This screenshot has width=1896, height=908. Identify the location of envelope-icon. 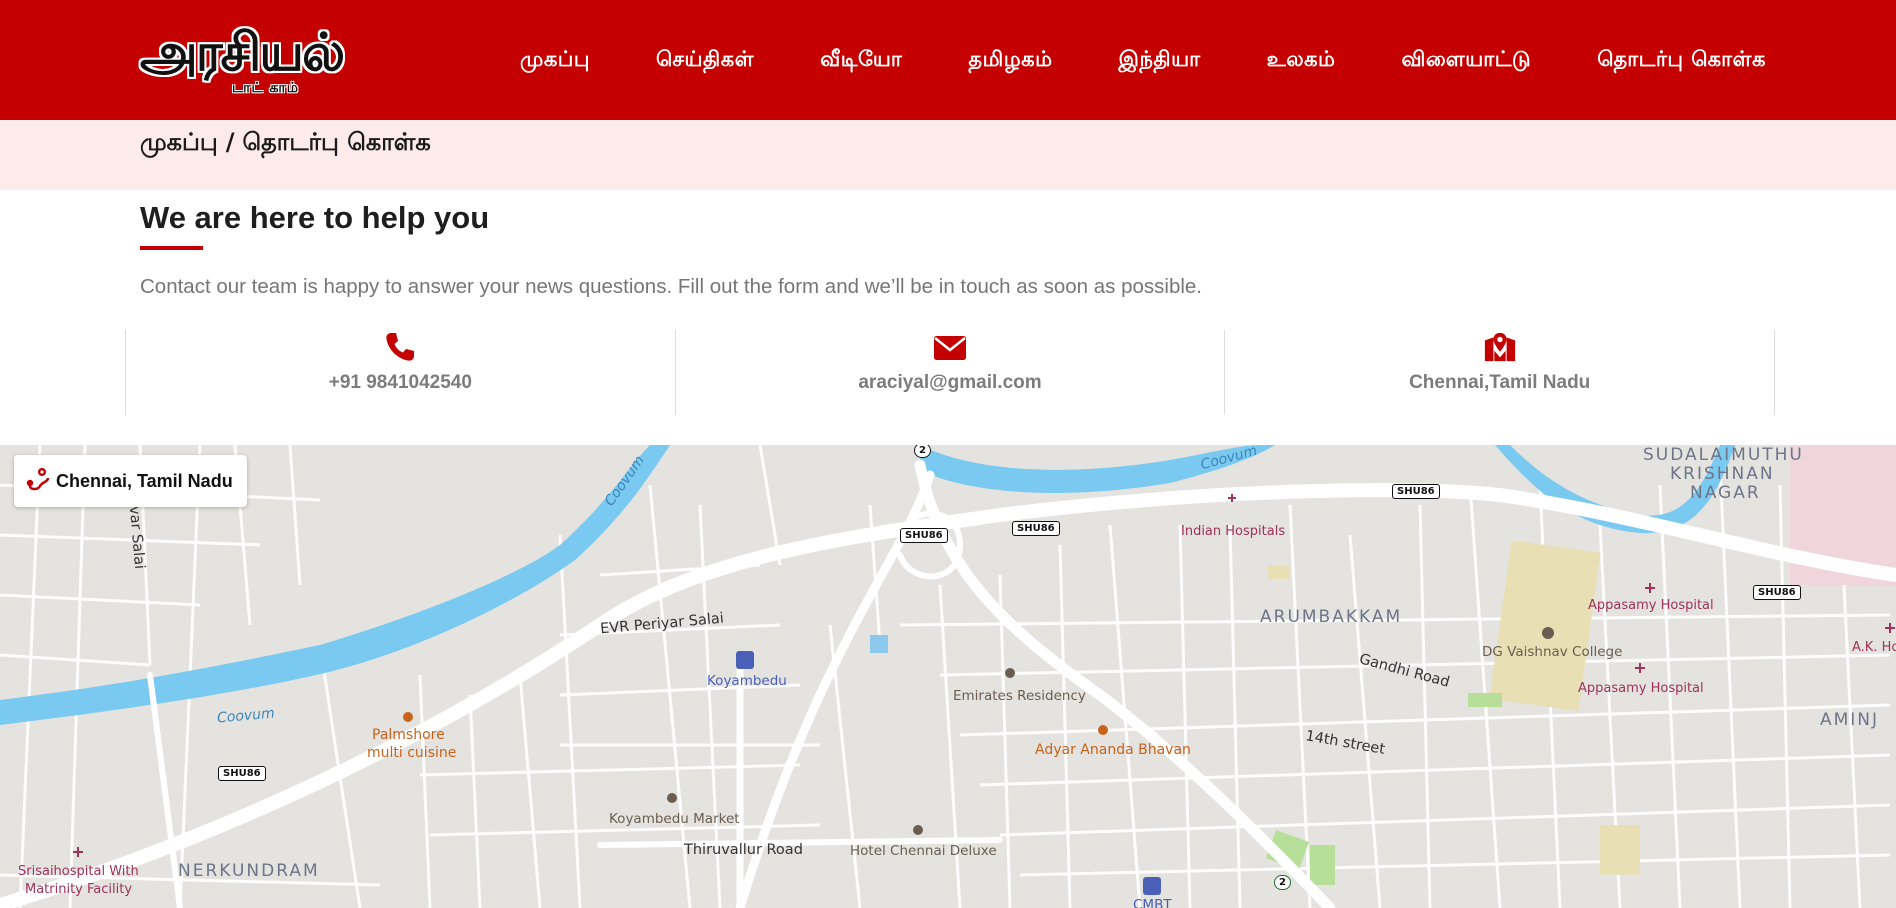
(950, 347).